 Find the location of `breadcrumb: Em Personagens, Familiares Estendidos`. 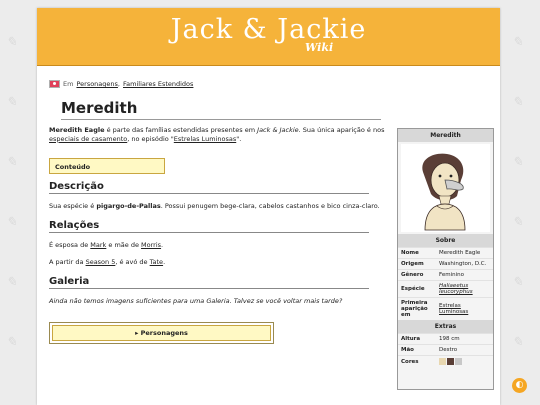

breadcrumb: Em Personagens, Familiares Estendidos is located at coordinates (121, 84).